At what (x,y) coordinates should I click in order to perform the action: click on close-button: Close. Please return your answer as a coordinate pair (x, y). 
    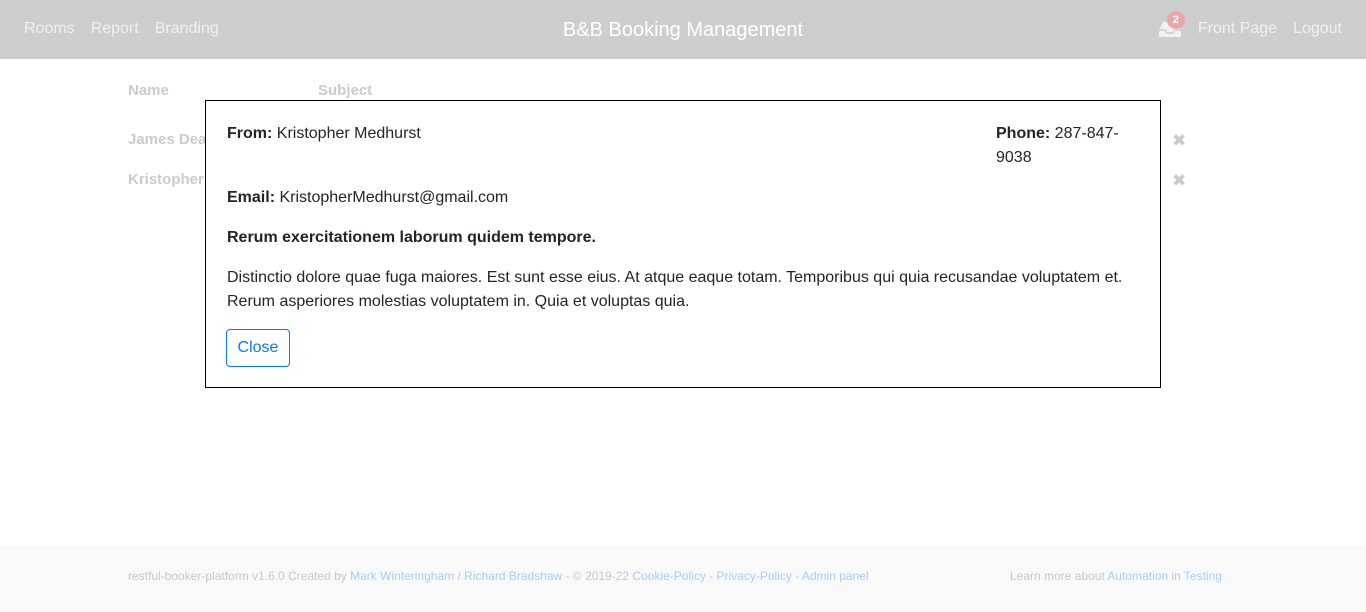
    Looking at the image, I should click on (258, 348).